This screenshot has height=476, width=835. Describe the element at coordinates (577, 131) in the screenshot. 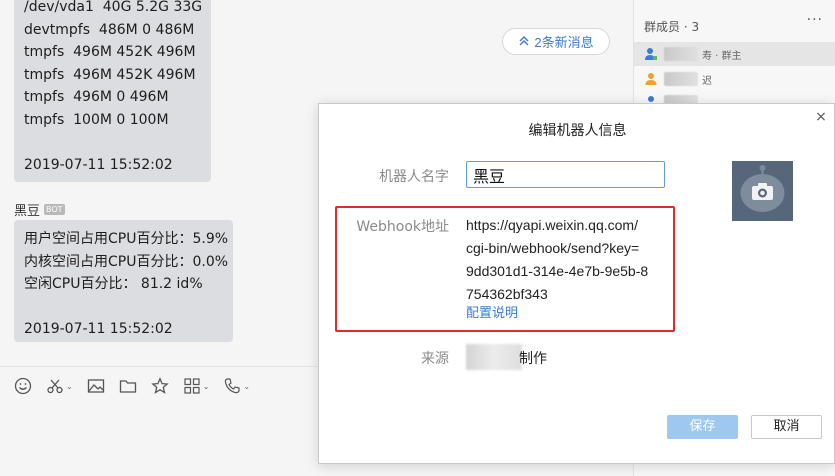

I see `dialog-title: 编辑机器人信息` at that location.